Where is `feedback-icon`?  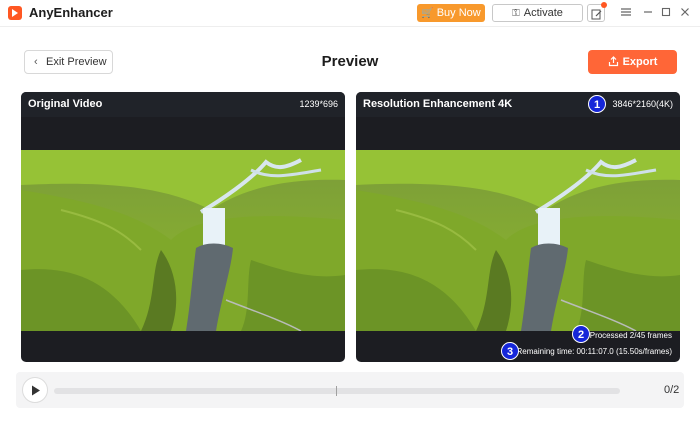
feedback-icon is located at coordinates (596, 14).